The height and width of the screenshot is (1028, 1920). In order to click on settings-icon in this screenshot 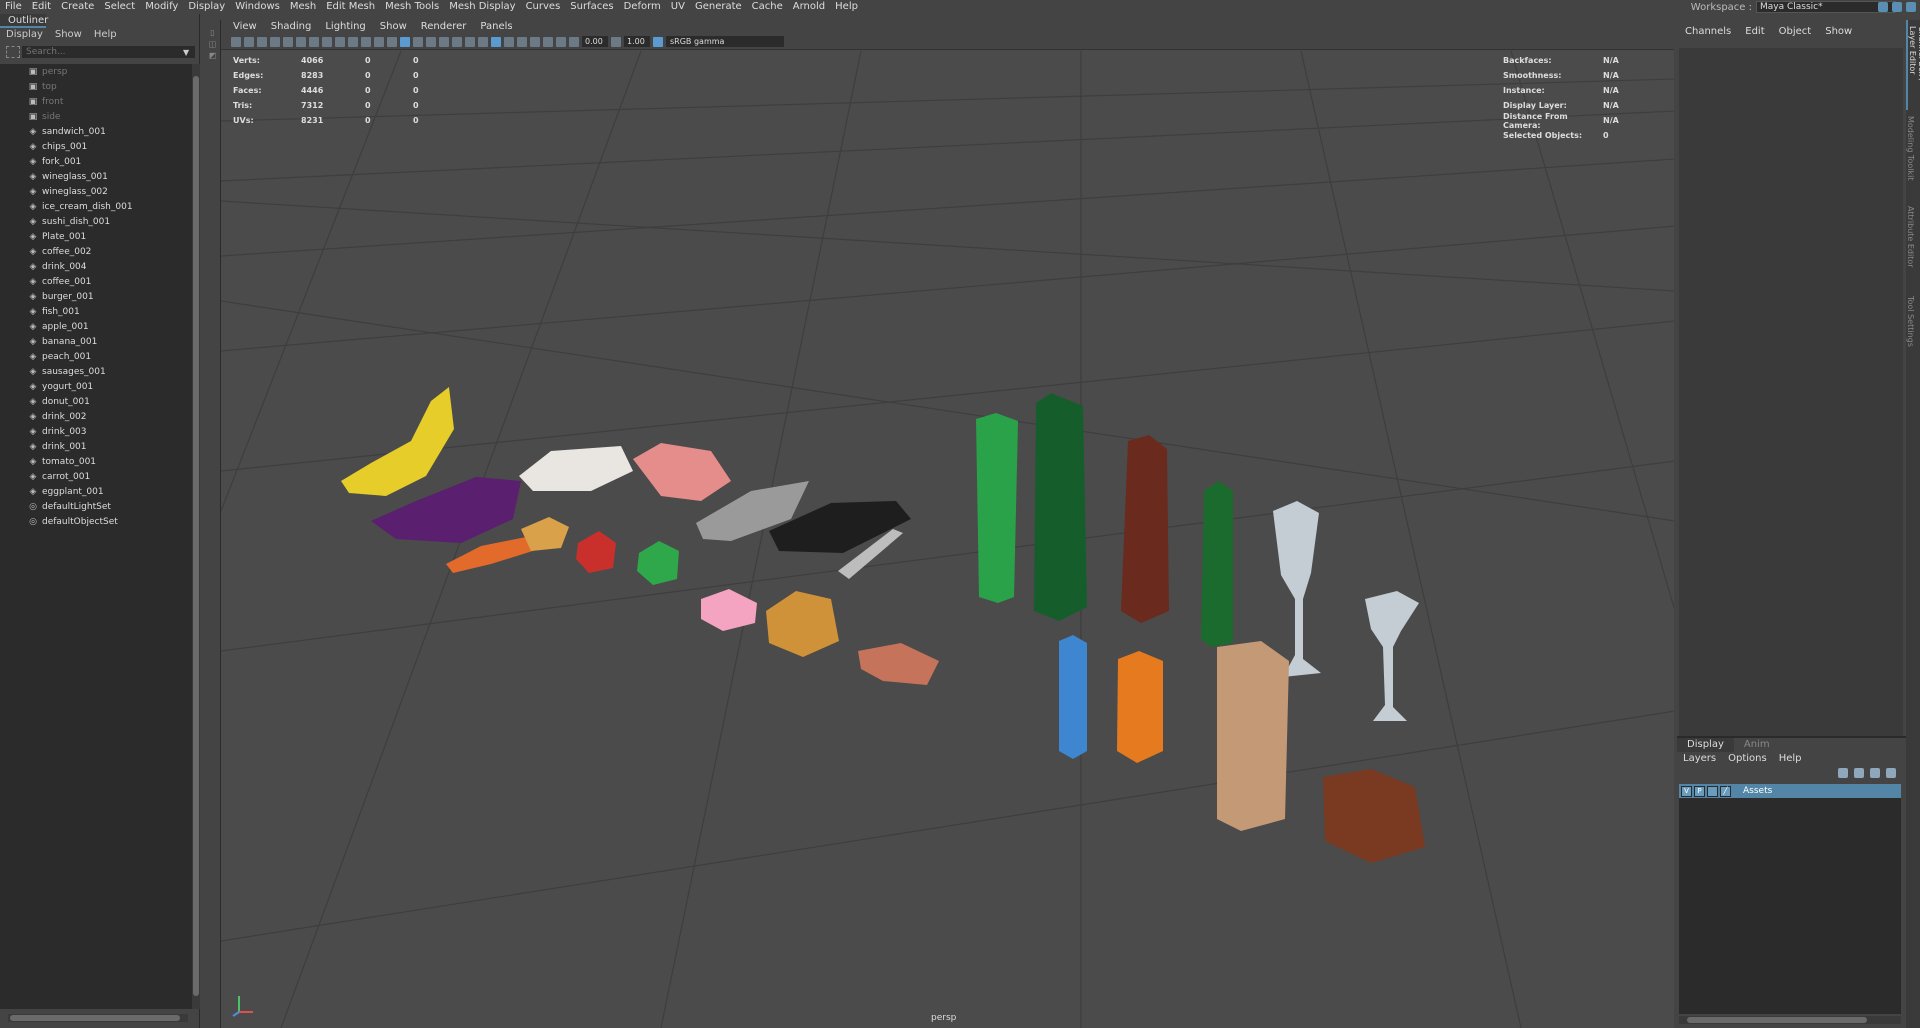, I will do `click(1897, 7)`.